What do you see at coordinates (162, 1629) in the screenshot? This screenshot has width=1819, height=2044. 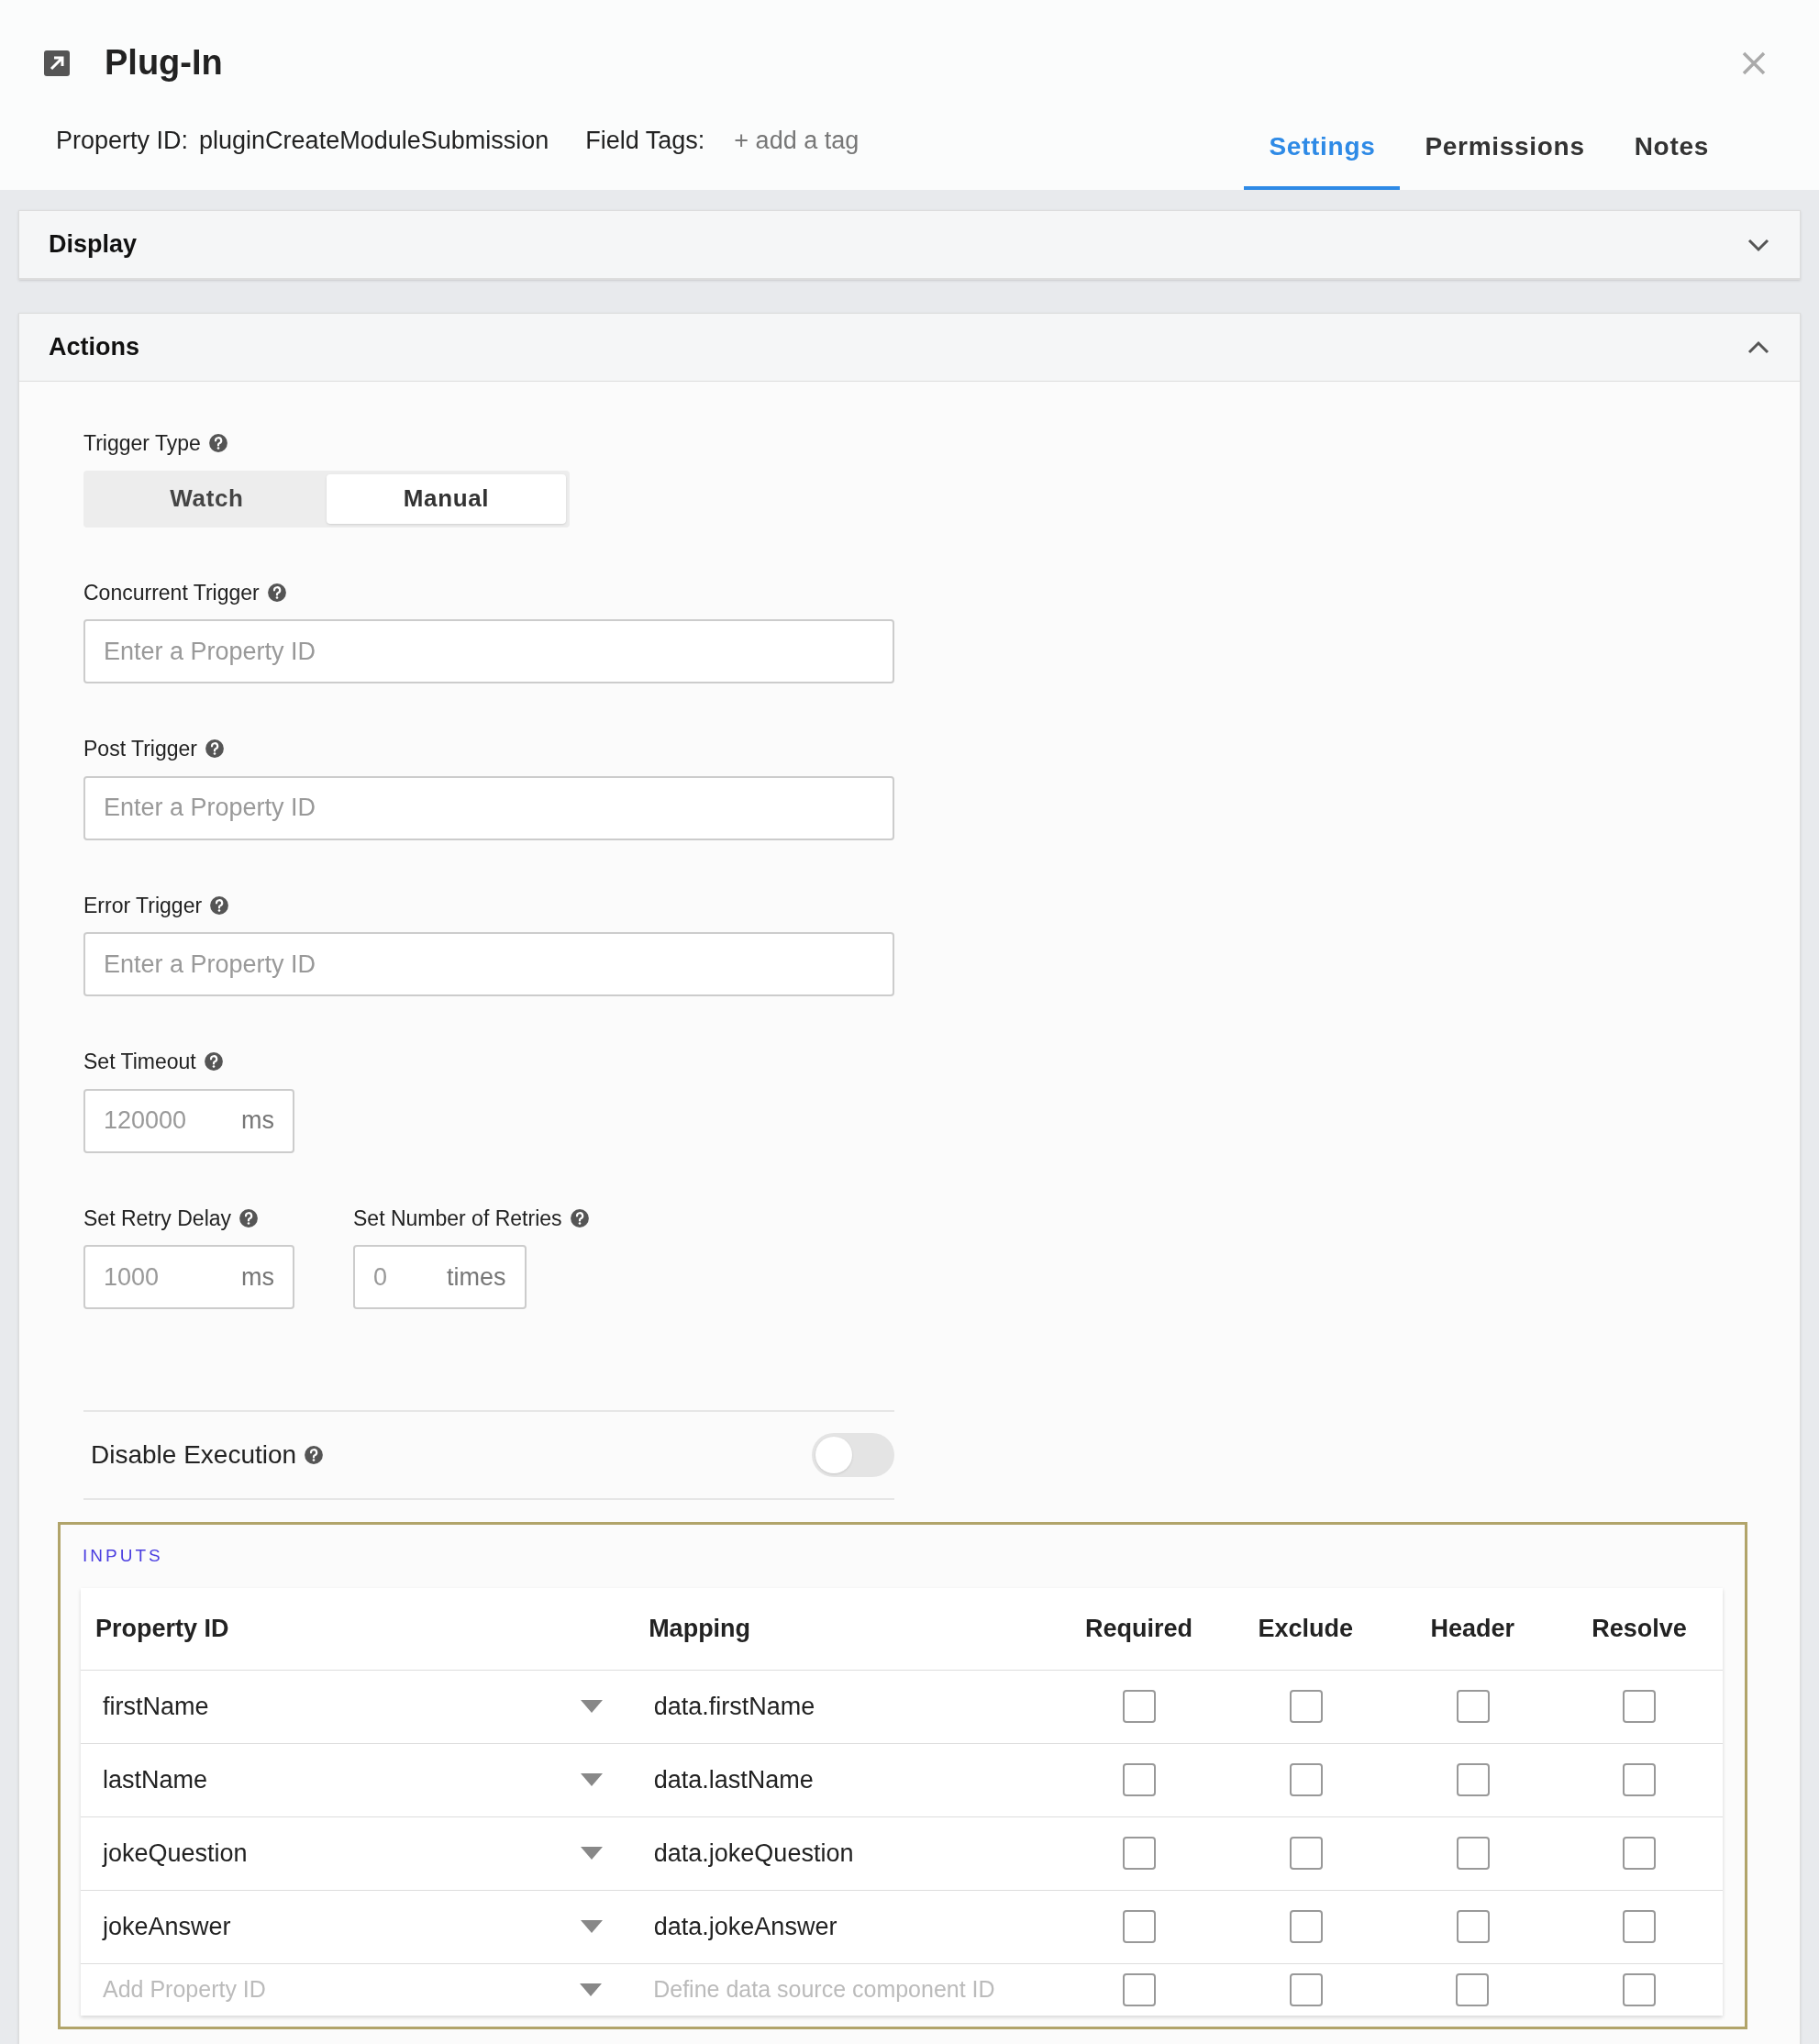 I see `column-header: Property ID` at bounding box center [162, 1629].